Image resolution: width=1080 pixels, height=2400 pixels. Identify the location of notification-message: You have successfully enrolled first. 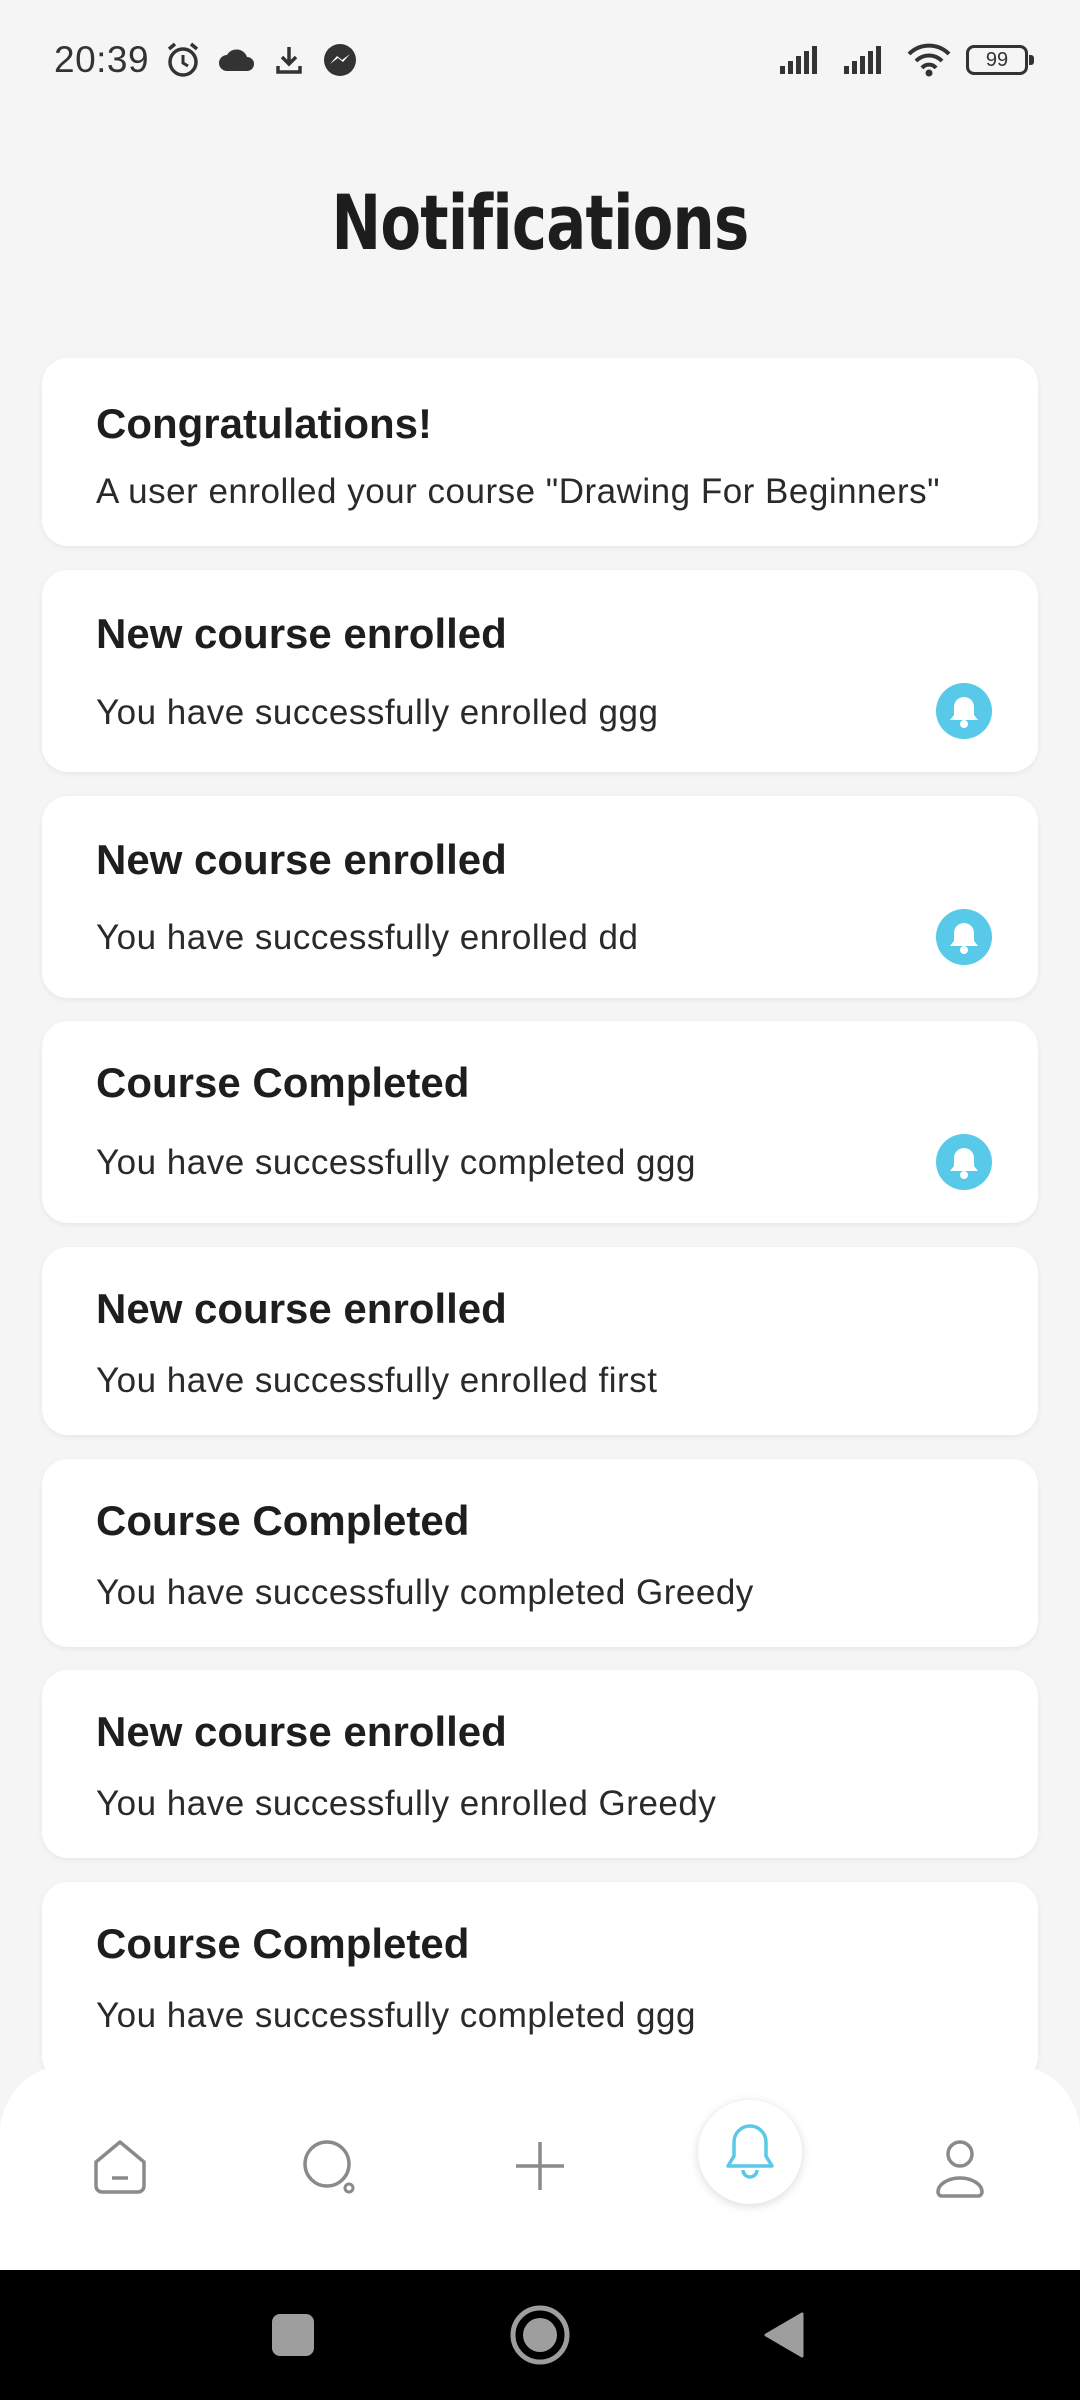
(377, 1380).